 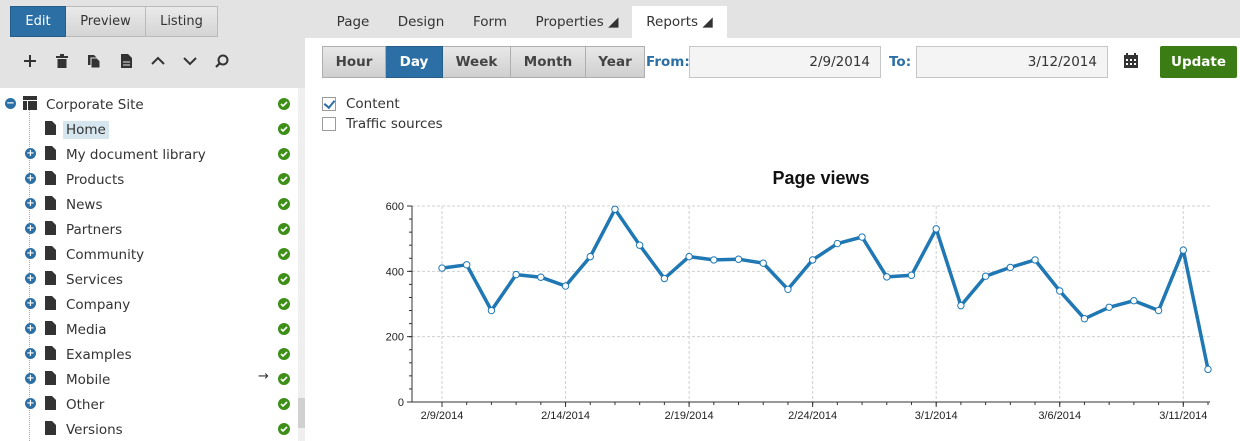 What do you see at coordinates (395, 207) in the screenshot?
I see `y-tick-label: 600` at bounding box center [395, 207].